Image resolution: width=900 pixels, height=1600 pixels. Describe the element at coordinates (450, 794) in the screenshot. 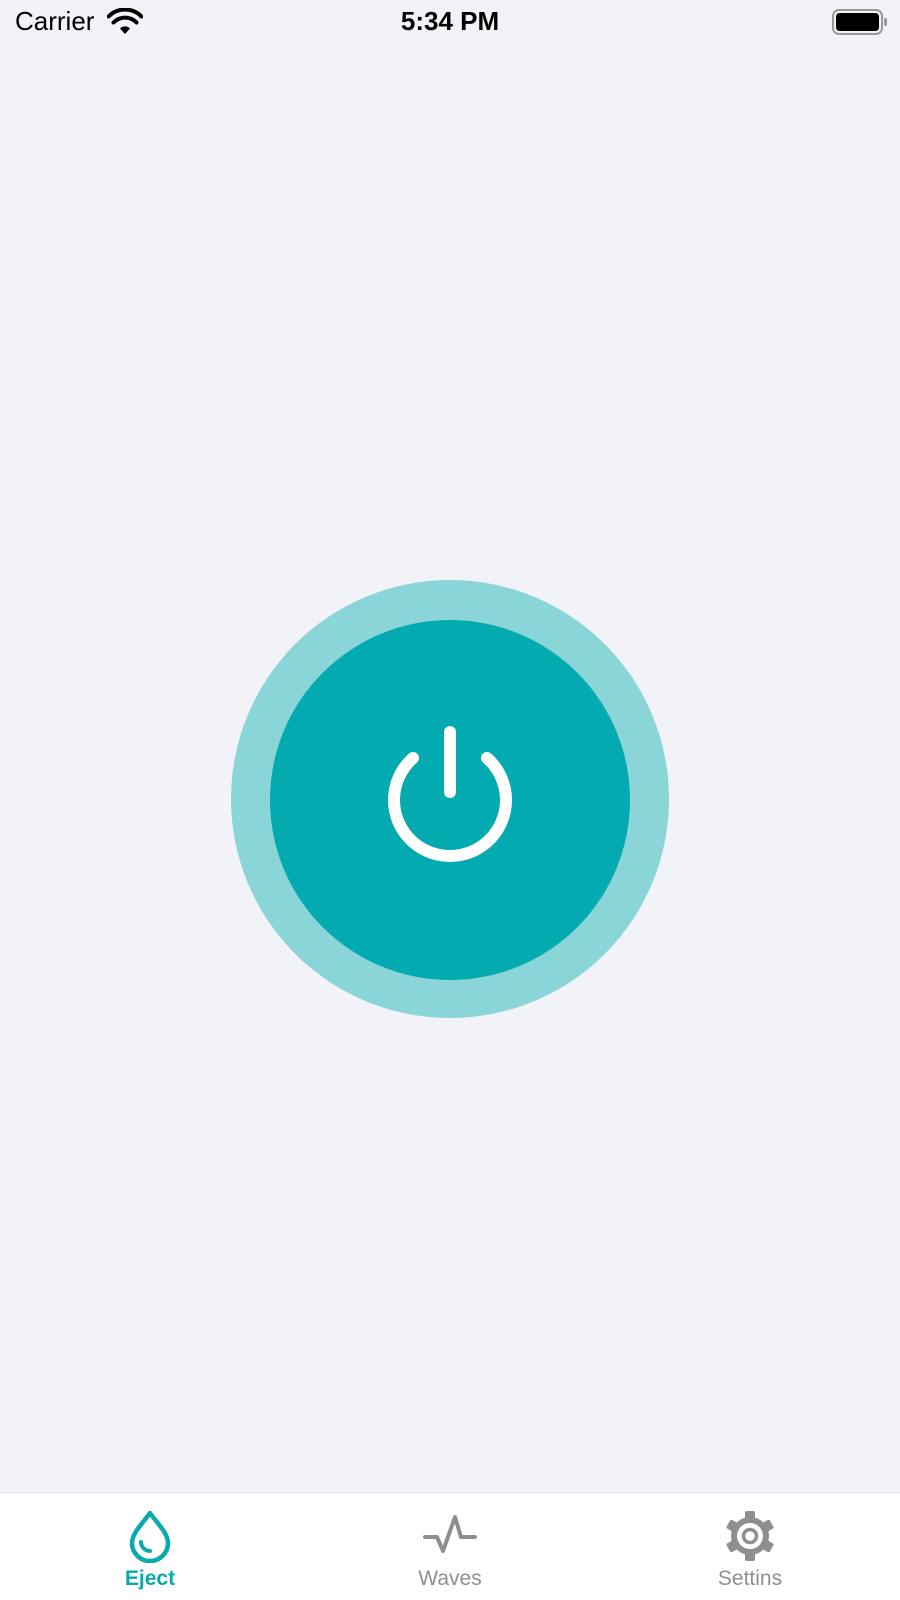

I see `power-icon` at that location.